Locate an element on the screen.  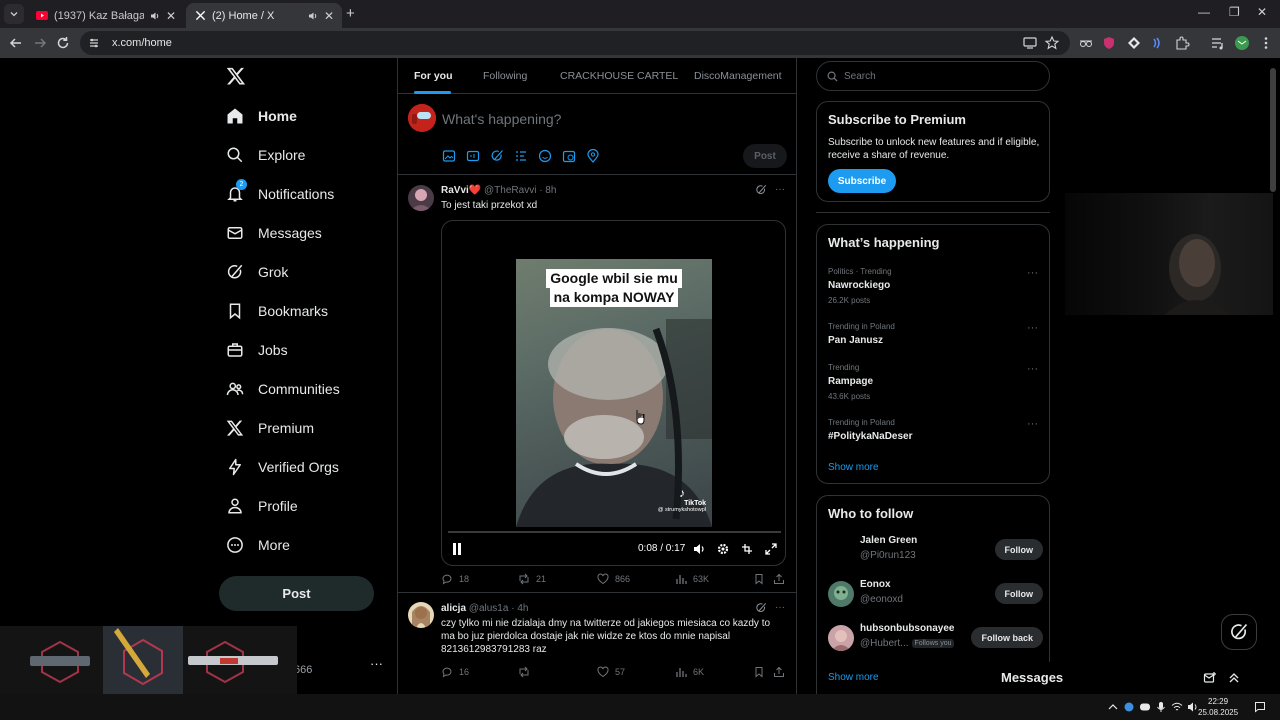
messages-drawer: Messages is located at coordinates (1119, 678).